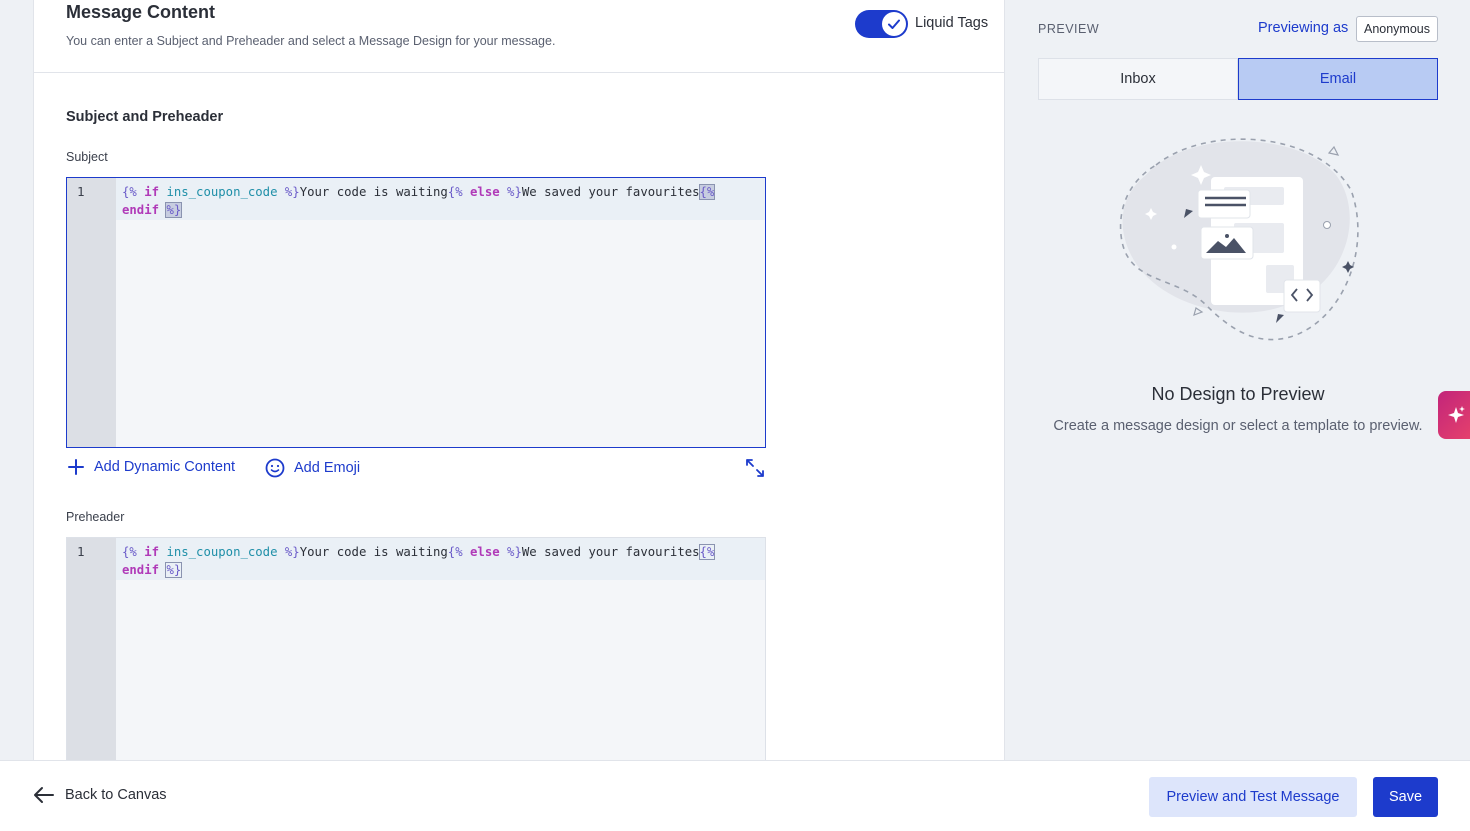 Image resolution: width=1470 pixels, height=831 pixels. Describe the element at coordinates (1069, 29) in the screenshot. I see `preview-heading: PREVIEW` at that location.